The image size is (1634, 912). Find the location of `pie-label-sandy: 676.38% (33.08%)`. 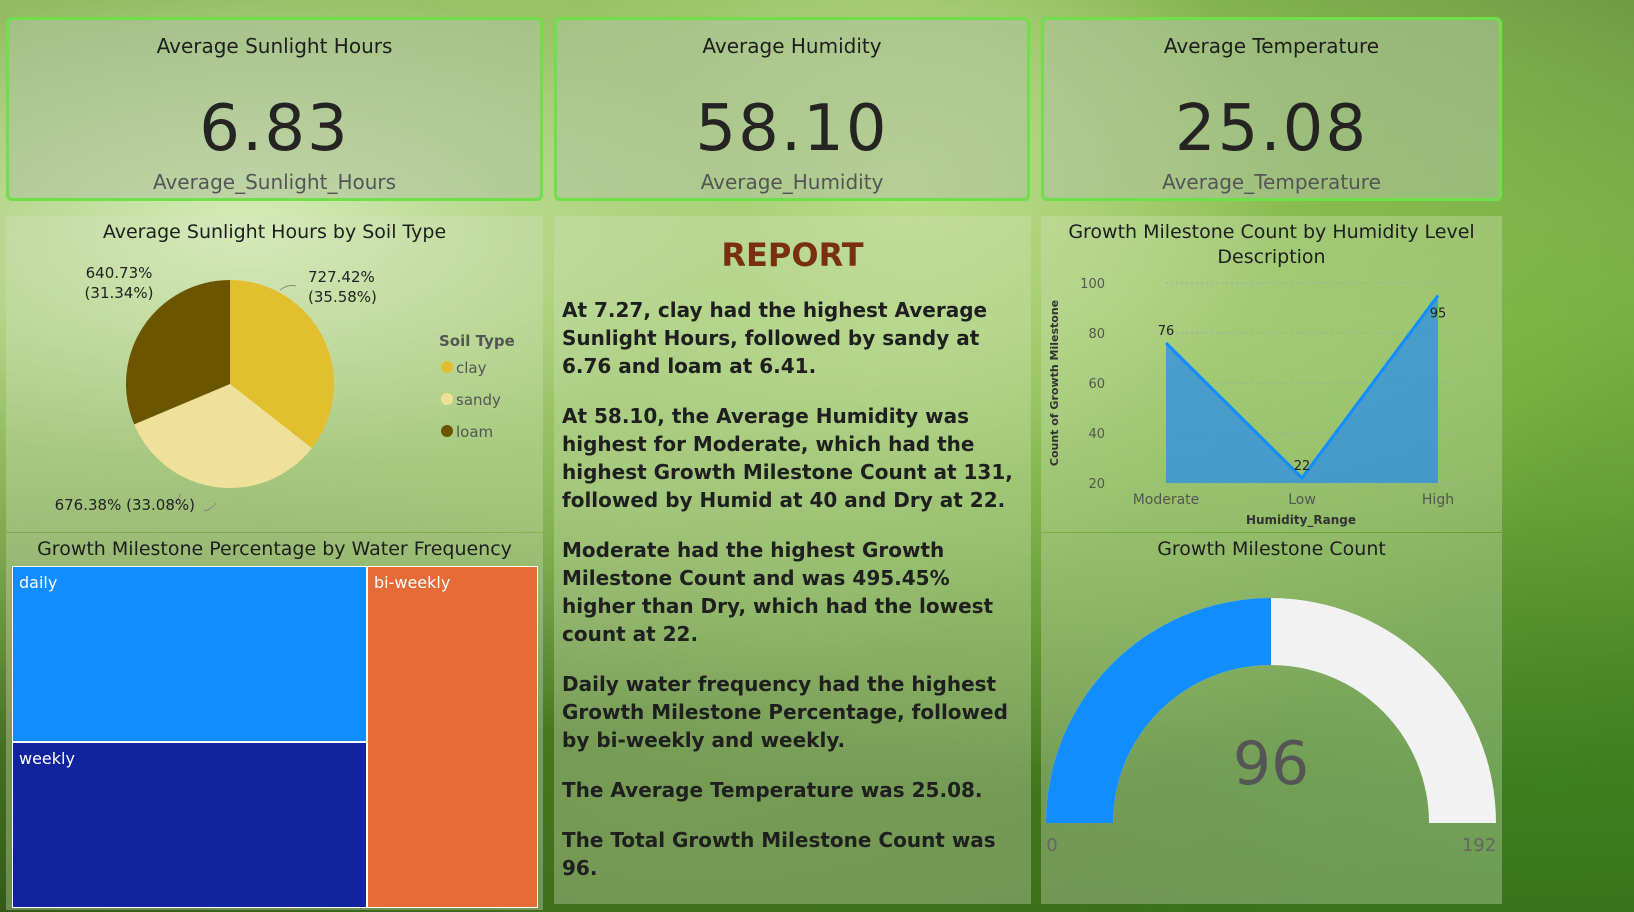

pie-label-sandy: 676.38% (33.08%) is located at coordinates (125, 505).